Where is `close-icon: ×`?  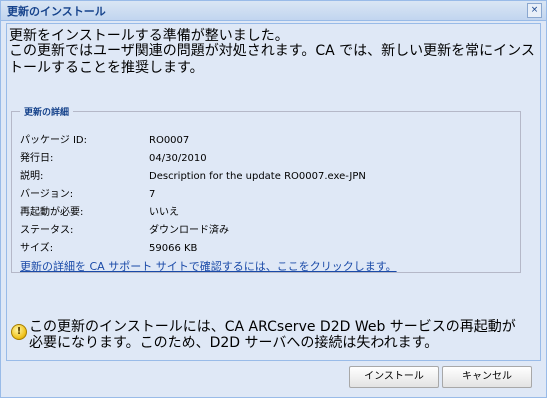
close-icon: × is located at coordinates (534, 10).